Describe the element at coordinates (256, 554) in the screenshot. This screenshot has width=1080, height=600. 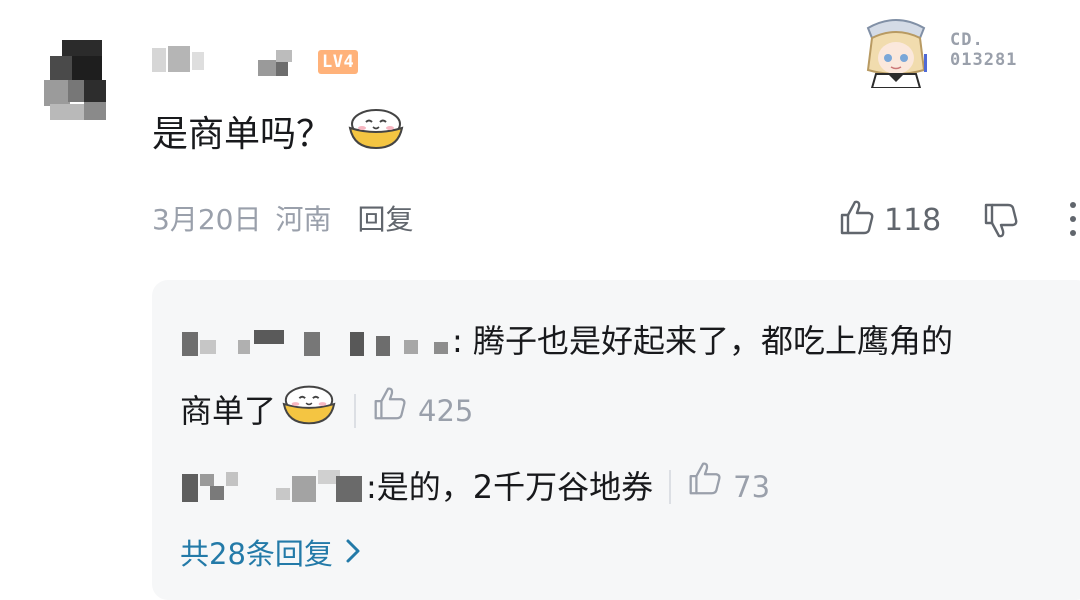
I see `view-all-replies-label: 共28条回复` at that location.